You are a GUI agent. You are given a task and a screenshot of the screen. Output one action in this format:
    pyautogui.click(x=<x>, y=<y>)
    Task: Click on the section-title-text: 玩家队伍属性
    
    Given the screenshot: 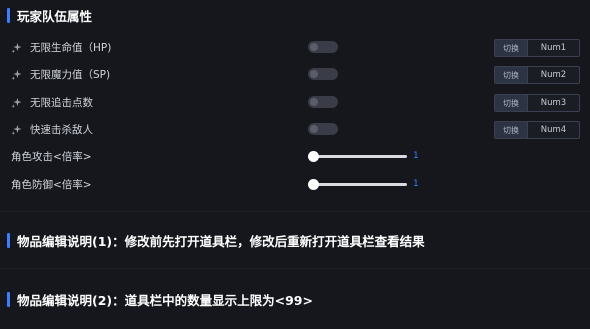 What is the action you would take?
    pyautogui.click(x=55, y=16)
    